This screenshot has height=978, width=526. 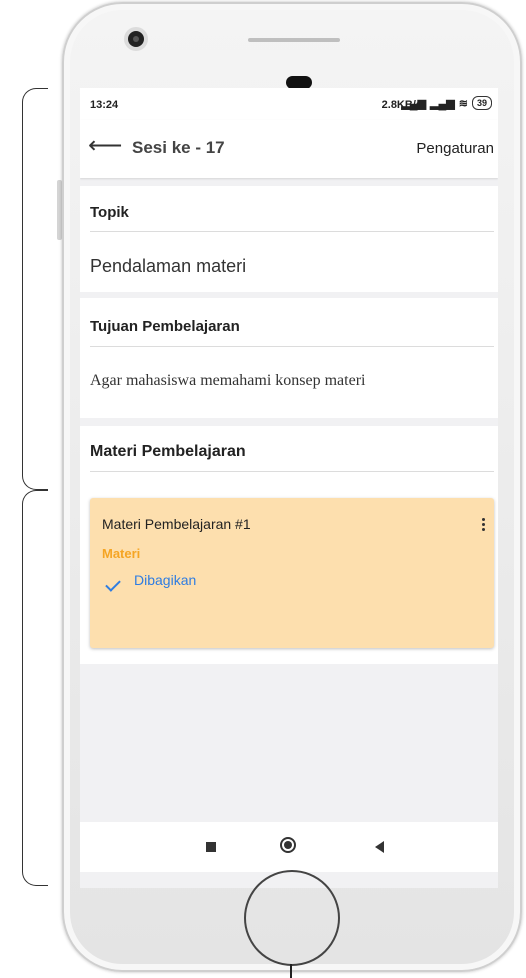 What do you see at coordinates (35, 289) in the screenshot?
I see `annotation-bracket-top` at bounding box center [35, 289].